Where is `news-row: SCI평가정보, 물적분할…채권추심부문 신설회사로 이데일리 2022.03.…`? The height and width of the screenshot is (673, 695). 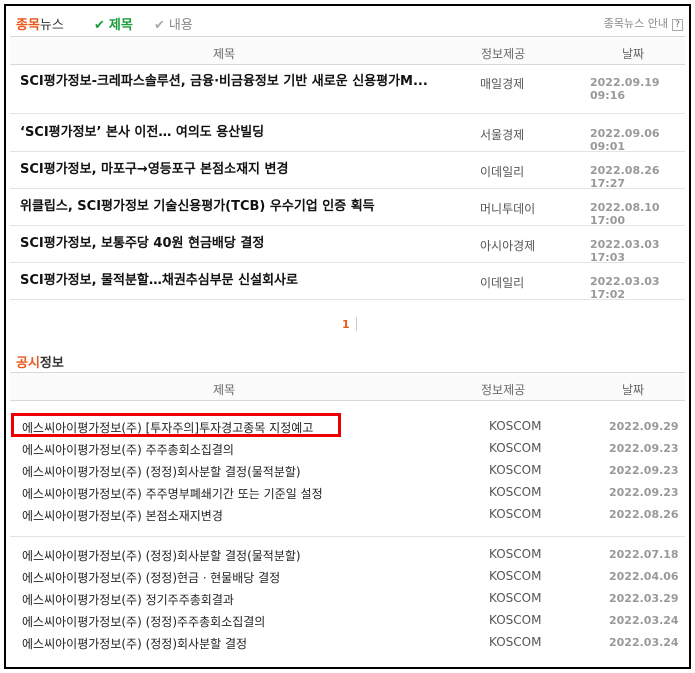
news-row: SCI평가정보, 물적분할…채권추심부문 신설회사로 이데일리 2022.03.… is located at coordinates (347, 282).